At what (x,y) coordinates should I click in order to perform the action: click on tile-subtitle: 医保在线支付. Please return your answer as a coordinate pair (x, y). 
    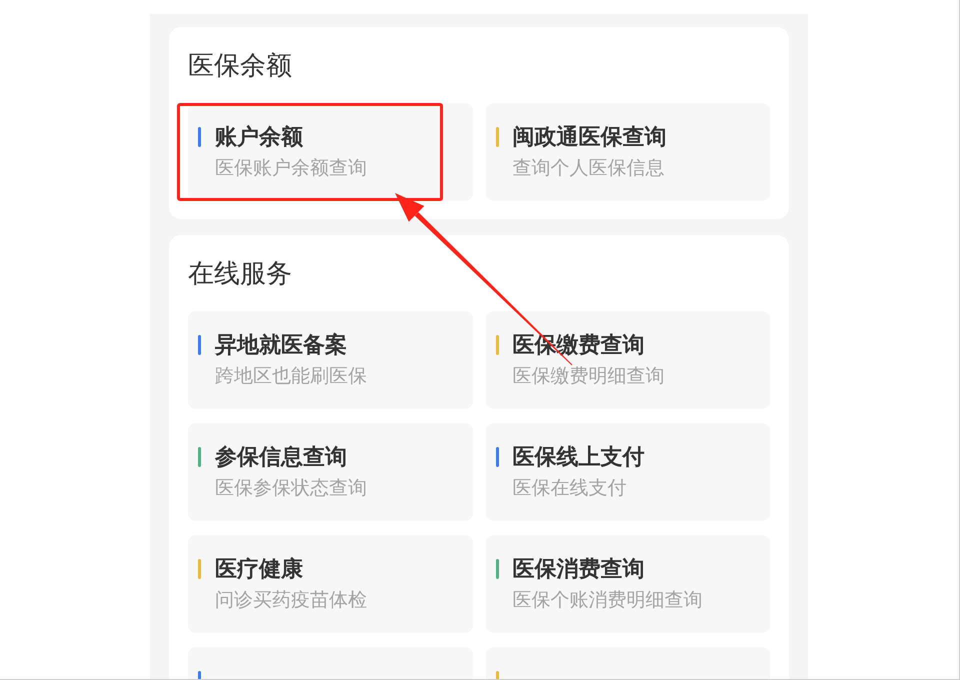
    Looking at the image, I should click on (569, 489).